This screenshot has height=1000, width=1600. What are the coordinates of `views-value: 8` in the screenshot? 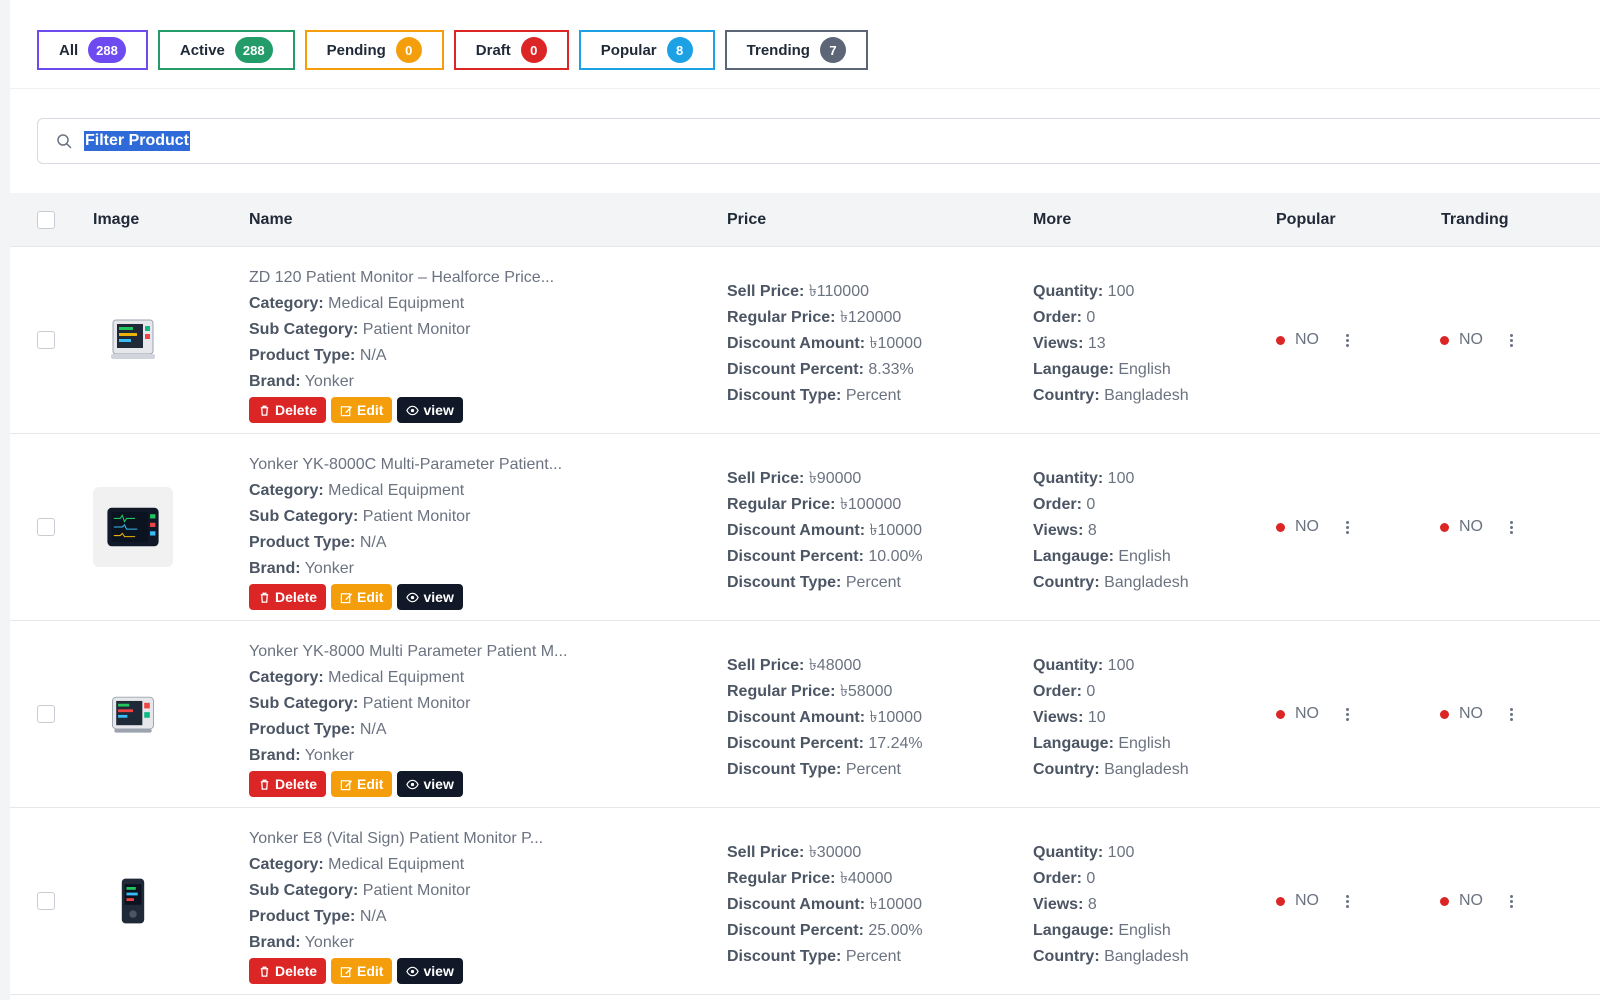 It's located at (1092, 530).